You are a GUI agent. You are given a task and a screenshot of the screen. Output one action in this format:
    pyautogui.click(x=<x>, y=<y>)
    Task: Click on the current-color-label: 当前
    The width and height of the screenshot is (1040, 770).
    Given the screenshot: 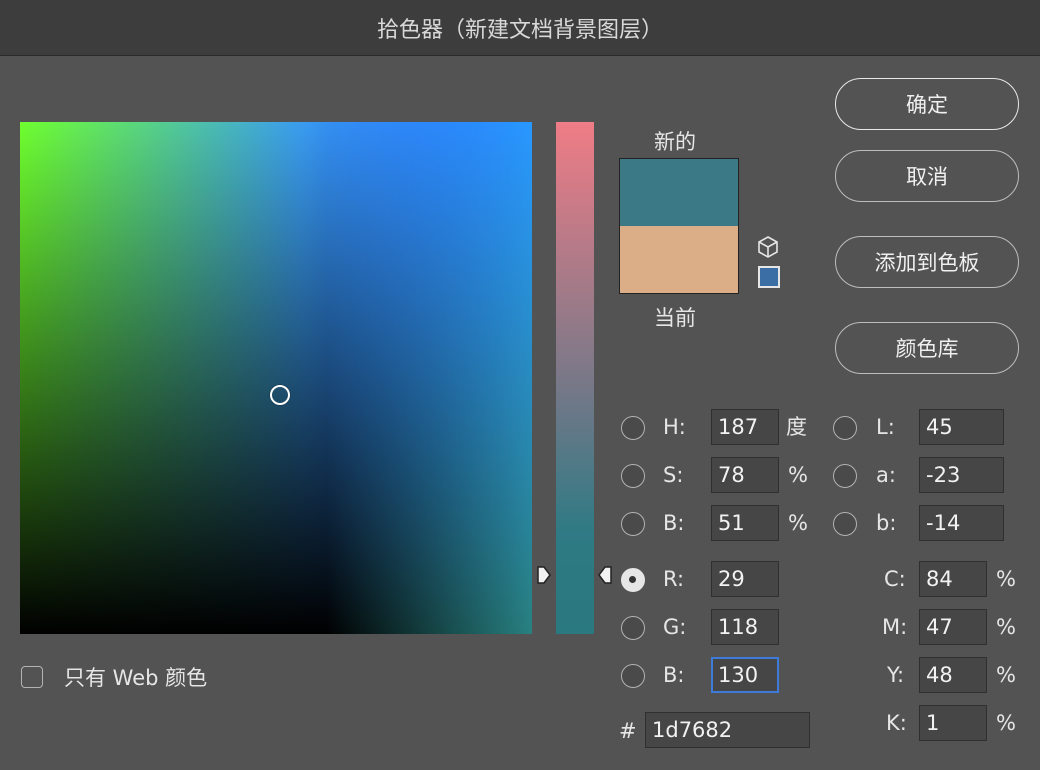 What is the action you would take?
    pyautogui.click(x=675, y=318)
    